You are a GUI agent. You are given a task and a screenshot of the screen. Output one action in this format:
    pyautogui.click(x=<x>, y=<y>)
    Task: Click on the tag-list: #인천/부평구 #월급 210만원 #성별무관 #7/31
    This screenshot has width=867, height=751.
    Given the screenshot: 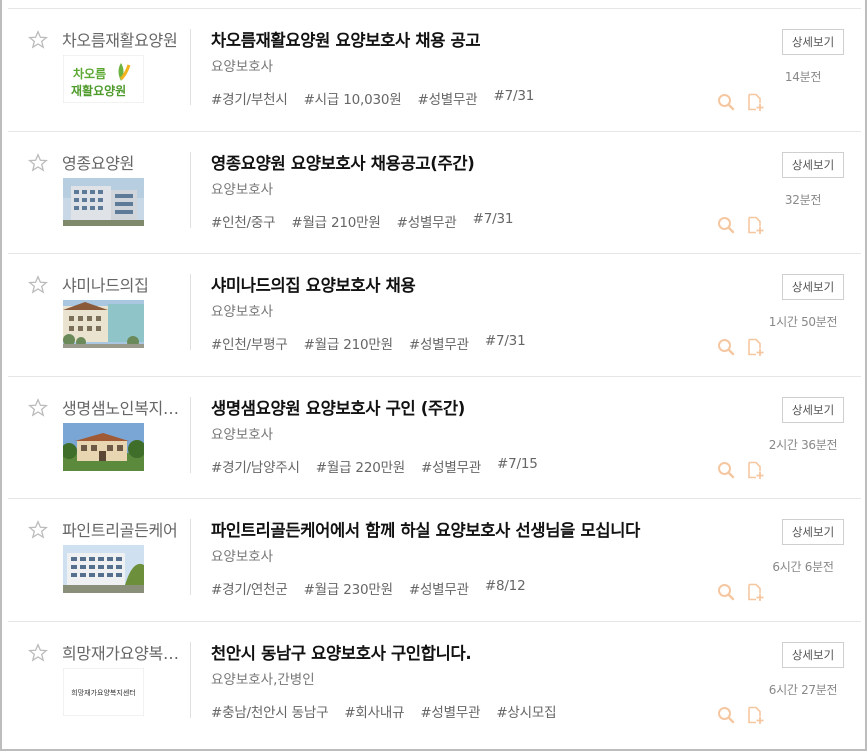 What is the action you would take?
    pyautogui.click(x=368, y=343)
    